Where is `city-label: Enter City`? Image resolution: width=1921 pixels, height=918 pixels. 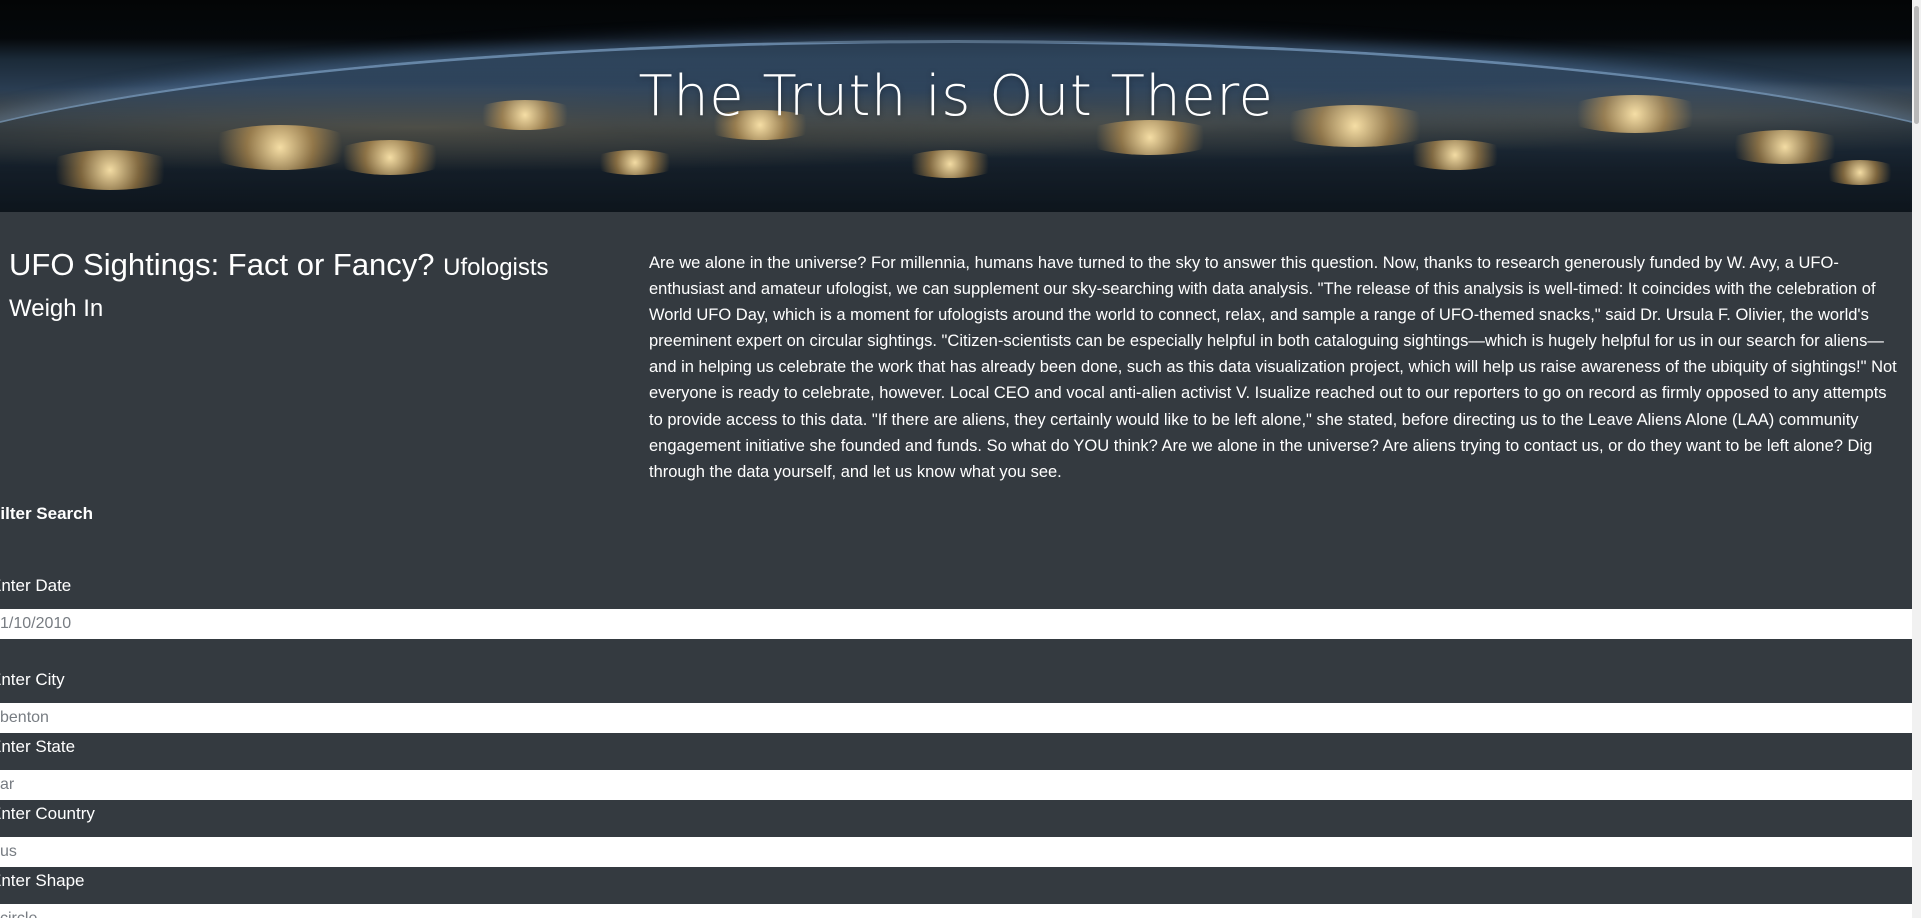 city-label: Enter City is located at coordinates (32, 679).